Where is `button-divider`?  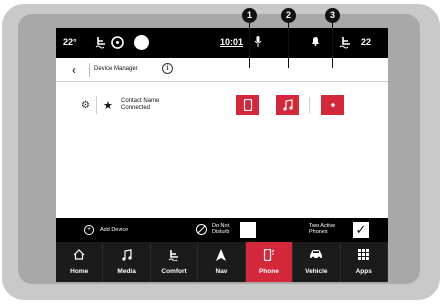
button-divider is located at coordinates (309, 105).